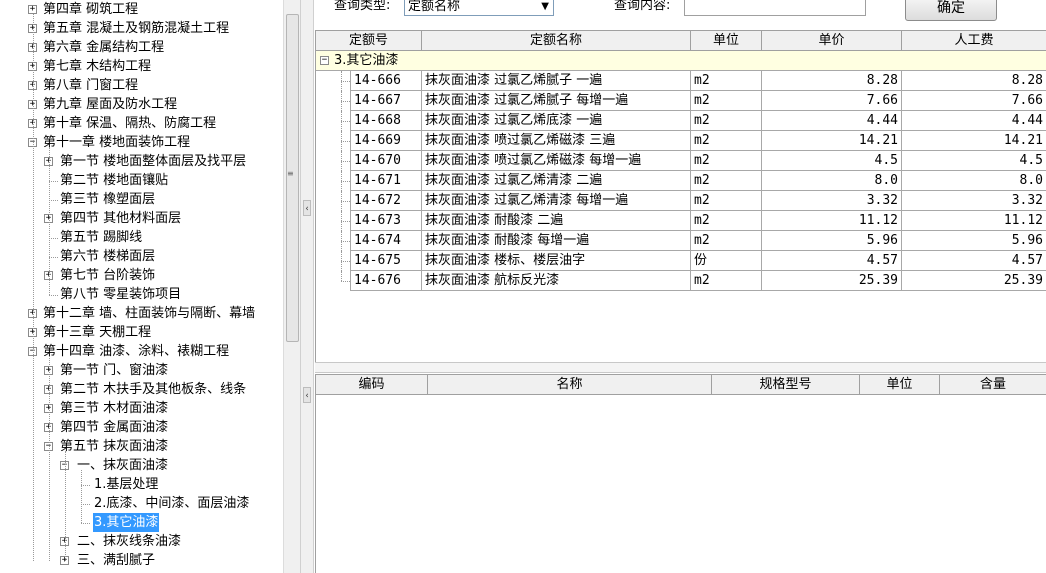  I want to click on cell-name: 抹灰面油漆 过氯乙烯清漆 二遍, so click(556, 181).